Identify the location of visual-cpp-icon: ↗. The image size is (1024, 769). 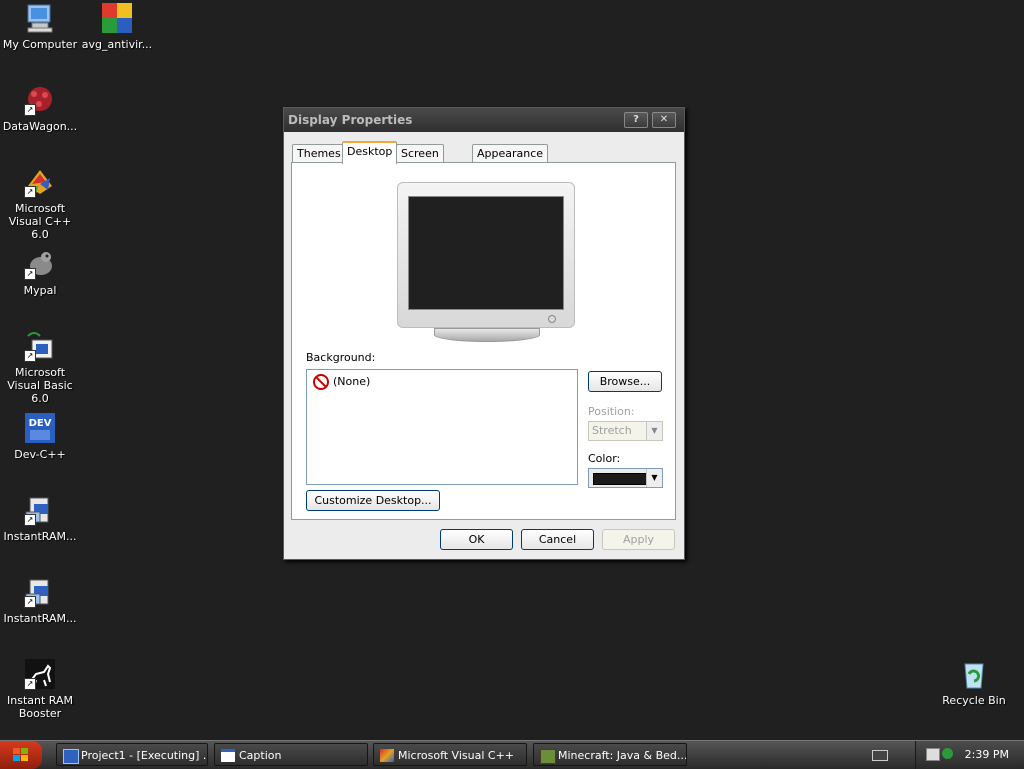
(40, 182).